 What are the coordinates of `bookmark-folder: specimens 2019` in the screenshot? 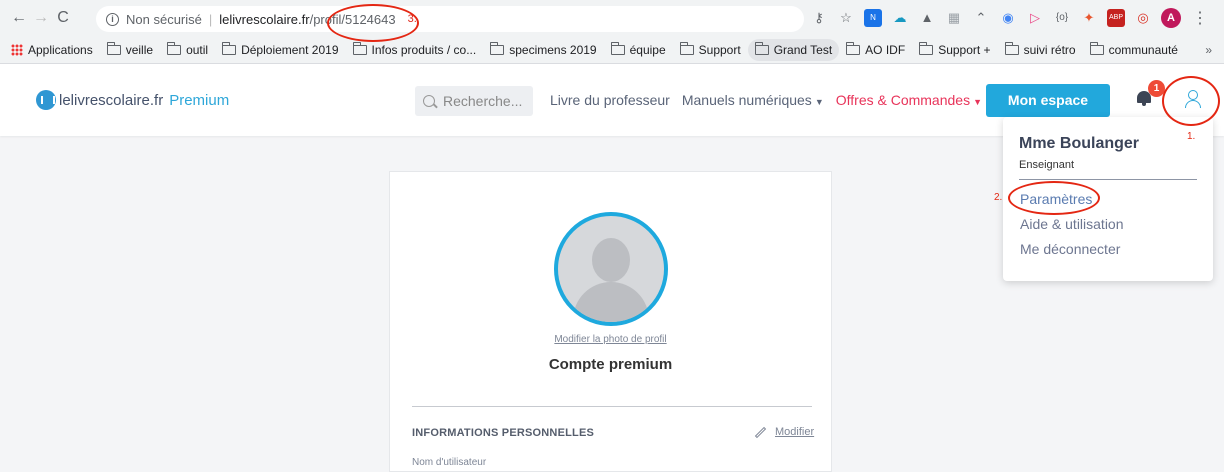 It's located at (543, 50).